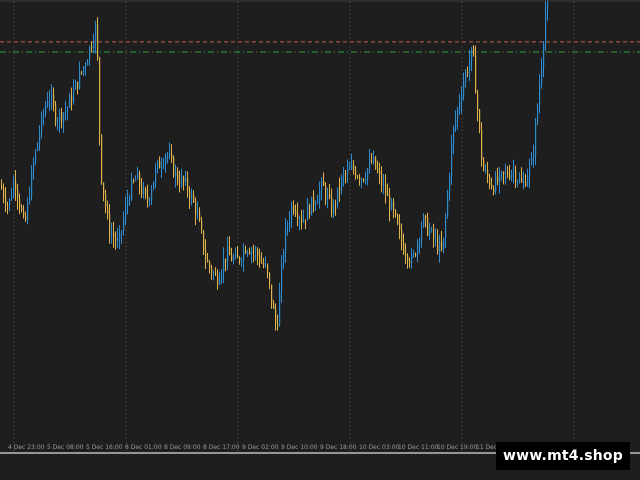  Describe the element at coordinates (221, 447) in the screenshot. I see `x-tick-label: 8 Dec 17:00` at that location.